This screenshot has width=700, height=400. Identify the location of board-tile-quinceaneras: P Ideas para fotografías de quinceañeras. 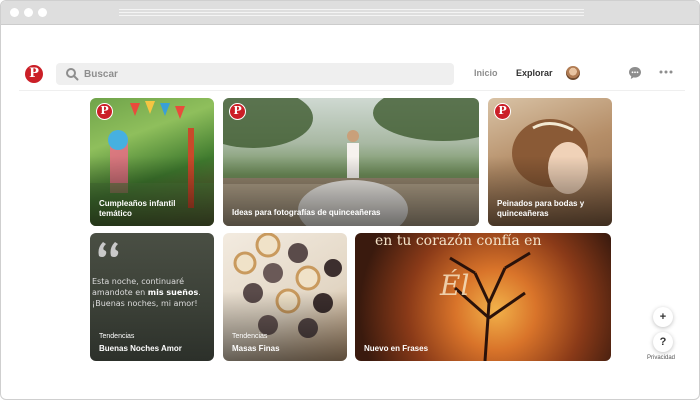
(351, 162).